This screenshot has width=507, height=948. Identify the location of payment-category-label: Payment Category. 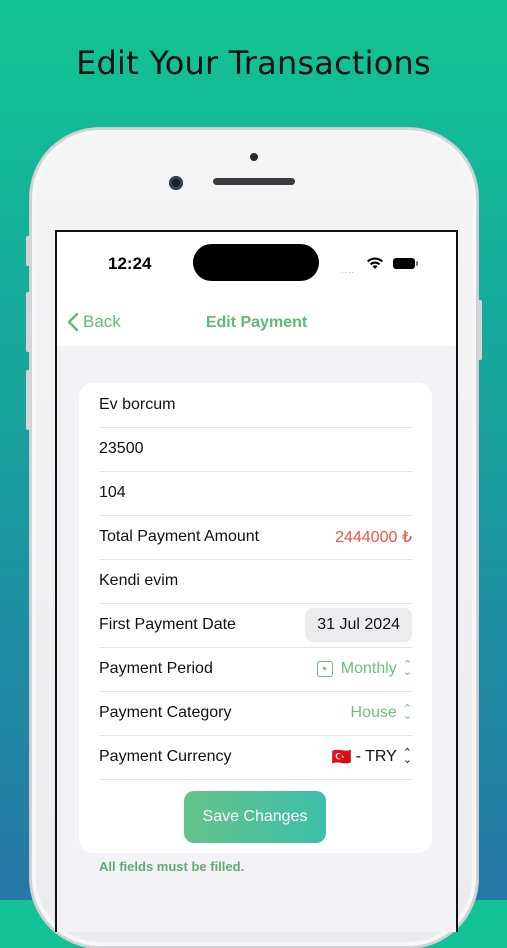
(165, 712).